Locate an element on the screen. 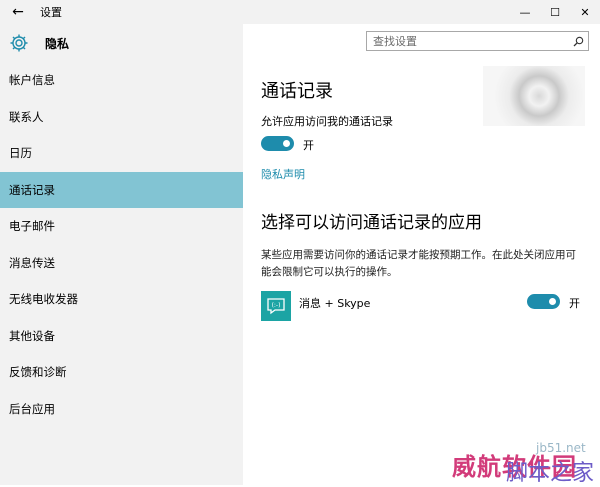 Image resolution: width=600 pixels, height=487 pixels. allow-call-history-toggle-state: 开 is located at coordinates (308, 145).